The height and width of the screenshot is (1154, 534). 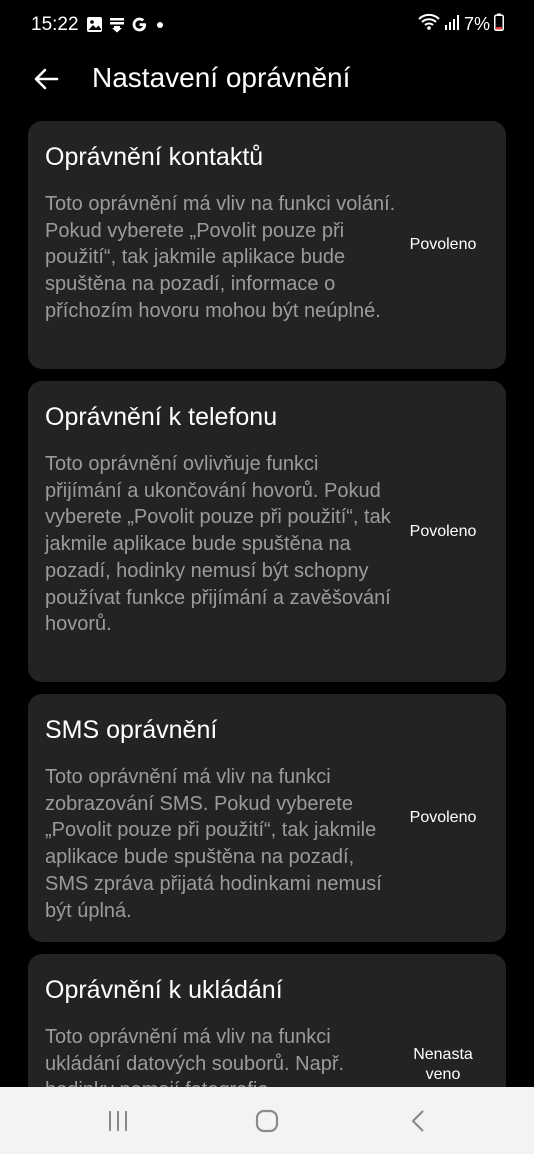 I want to click on status-time: 15:22, so click(x=55, y=24).